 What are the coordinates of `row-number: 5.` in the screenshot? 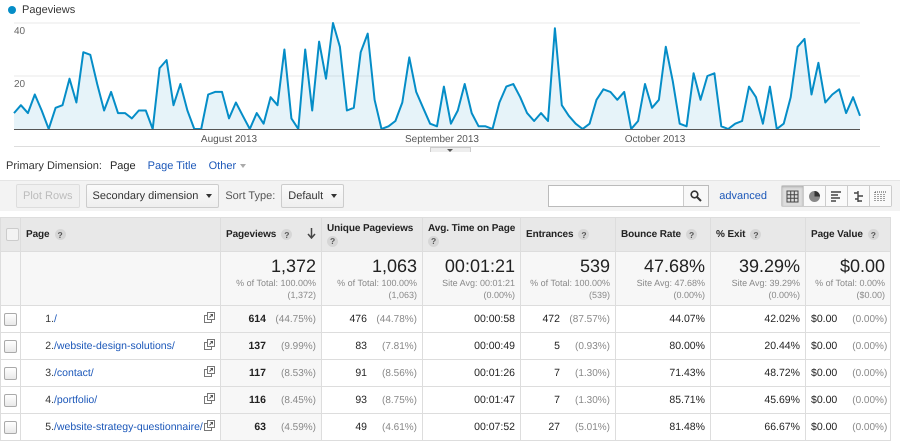 It's located at (49, 427).